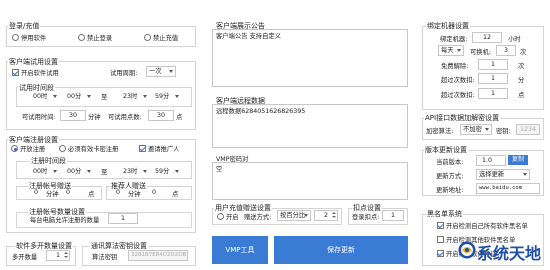 Image resolution: width=550 pixels, height=270 pixels. Describe the element at coordinates (310, 181) in the screenshot. I see `vmp-textarea: 空` at that location.